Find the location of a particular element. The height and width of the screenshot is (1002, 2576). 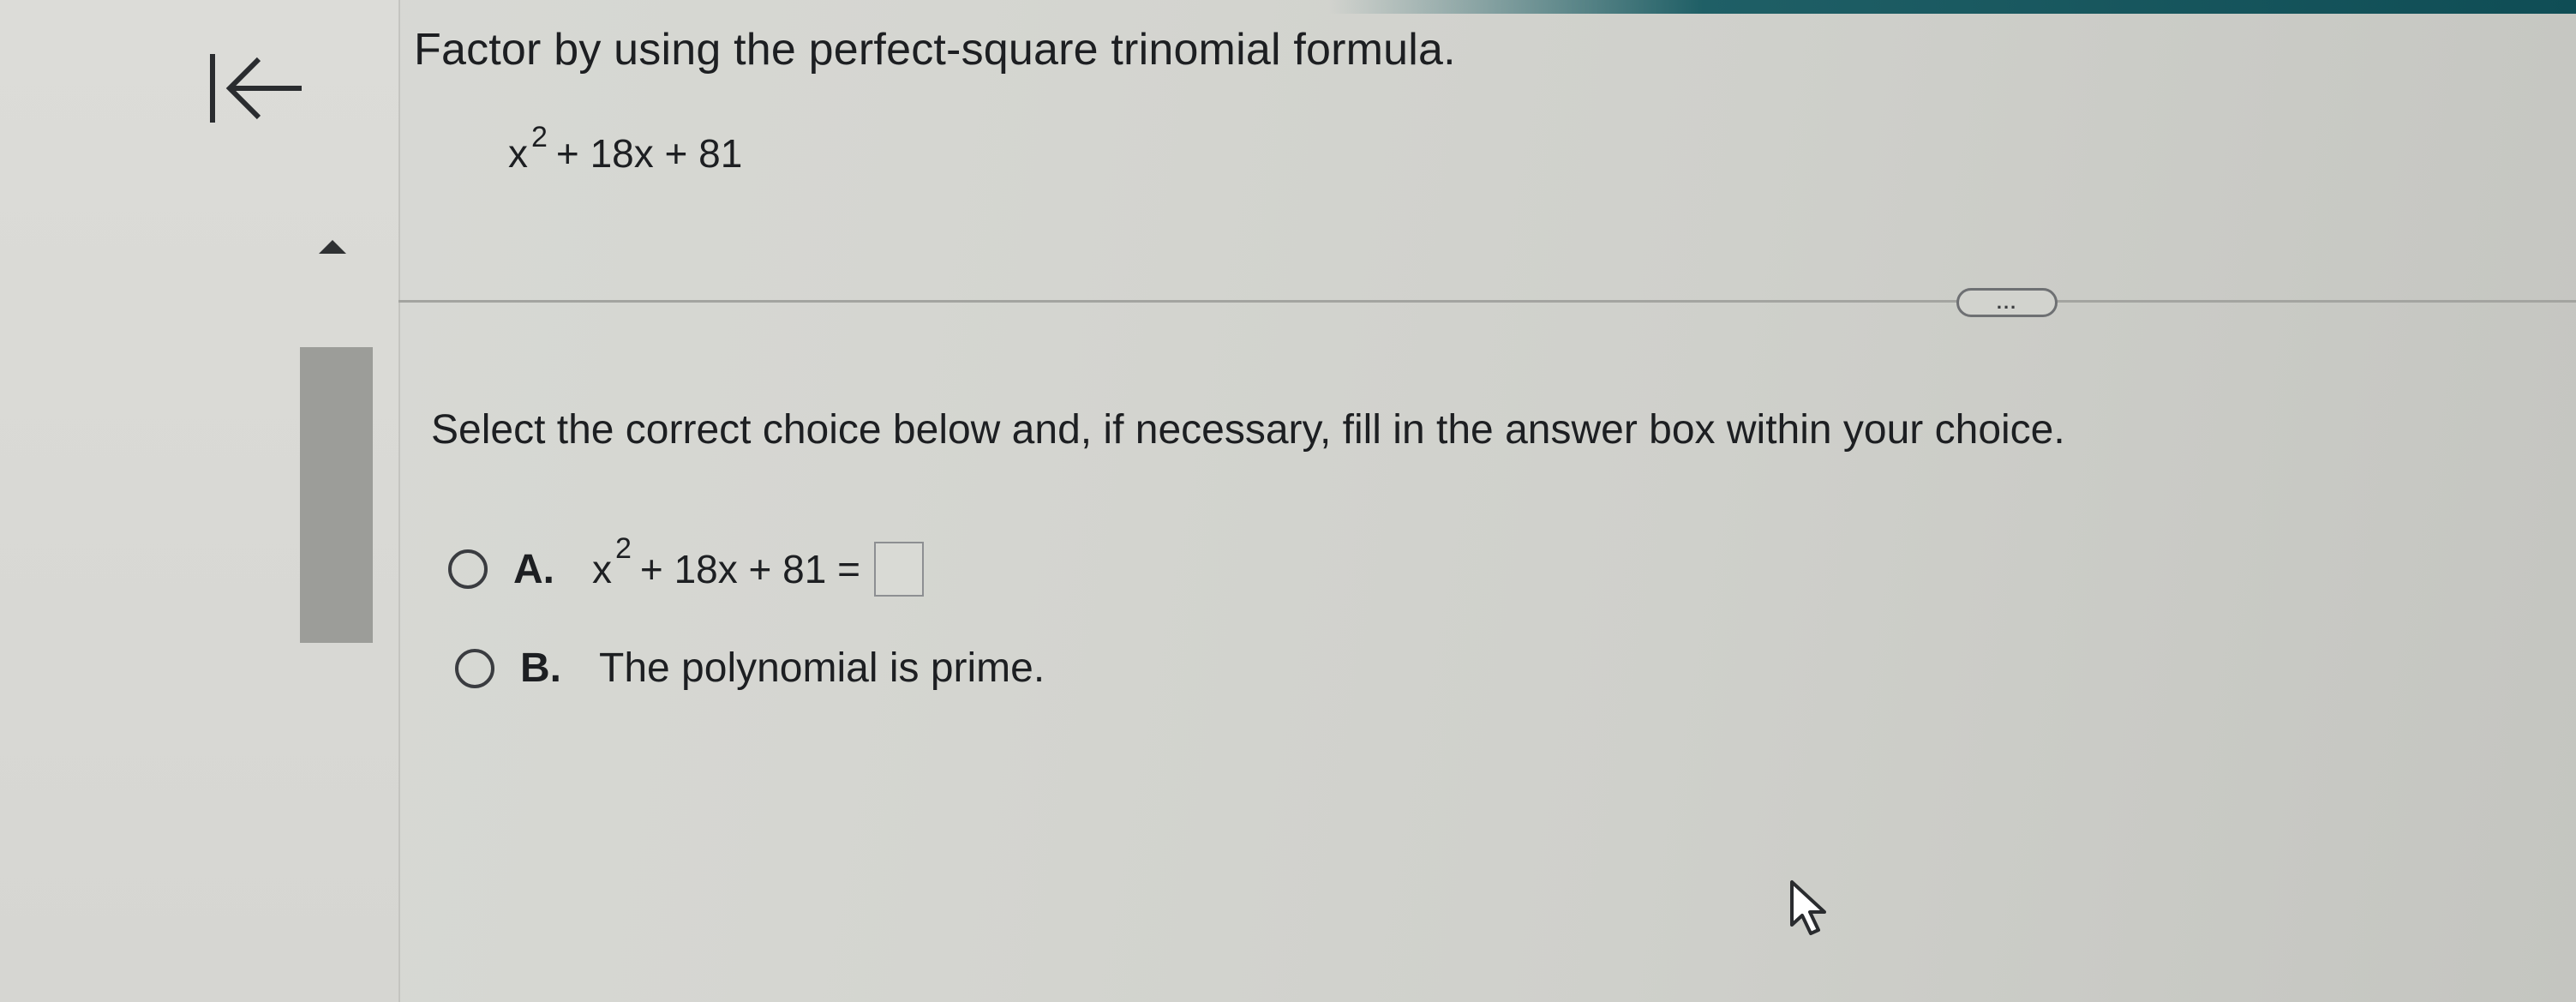

choice-a: A. x 2 + 18x + 81 = is located at coordinates (686, 564).